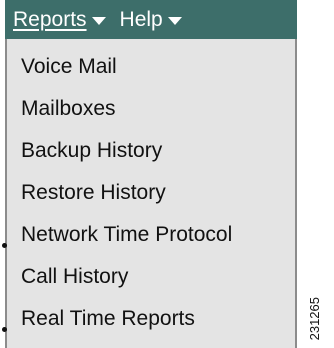 Image resolution: width=334 pixels, height=348 pixels. I want to click on menu-item-restore-history: Restore History, so click(151, 193).